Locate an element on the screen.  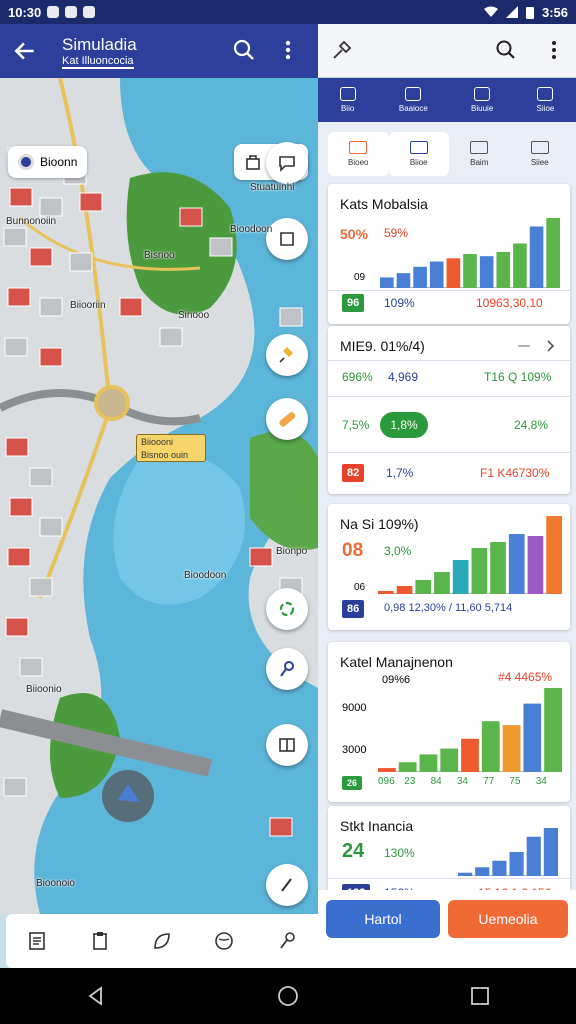
recycle-fab is located at coordinates (287, 609).